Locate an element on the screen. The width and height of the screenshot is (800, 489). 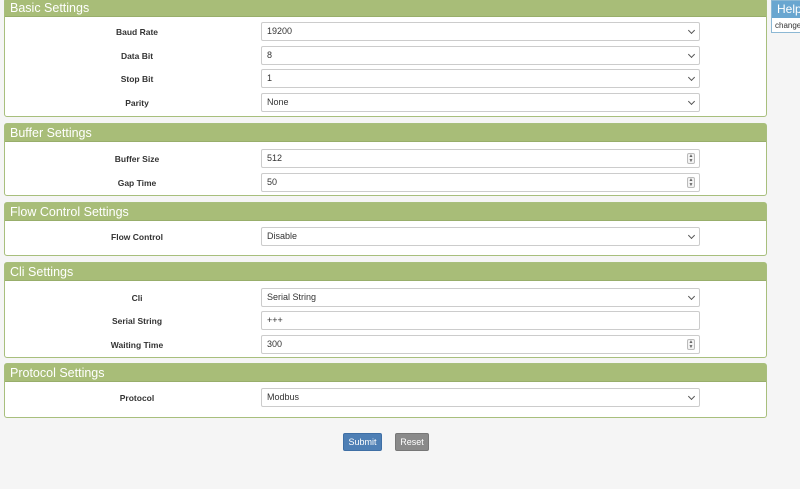
gap-time-row: Gap Time 50 ▲ ▼ is located at coordinates (385, 183).